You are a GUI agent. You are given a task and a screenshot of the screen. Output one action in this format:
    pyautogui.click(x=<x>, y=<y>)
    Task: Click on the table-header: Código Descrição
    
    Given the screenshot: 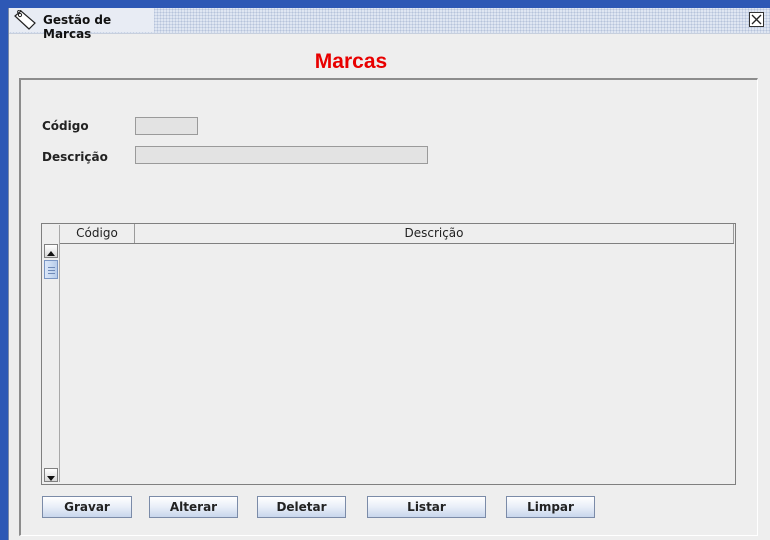 What is the action you would take?
    pyautogui.click(x=397, y=234)
    